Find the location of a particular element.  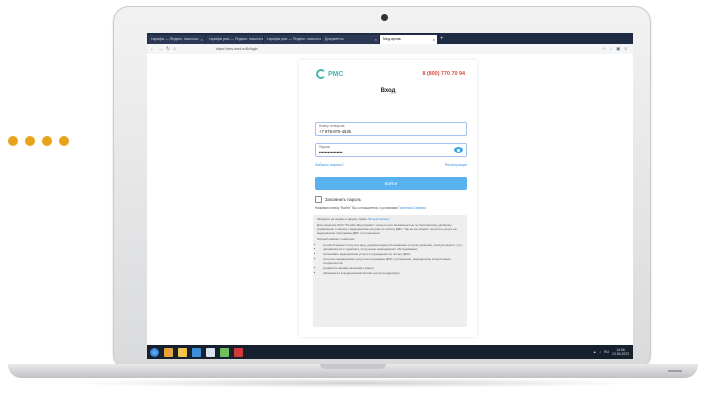

reload-icon: ↻ is located at coordinates (168, 49).